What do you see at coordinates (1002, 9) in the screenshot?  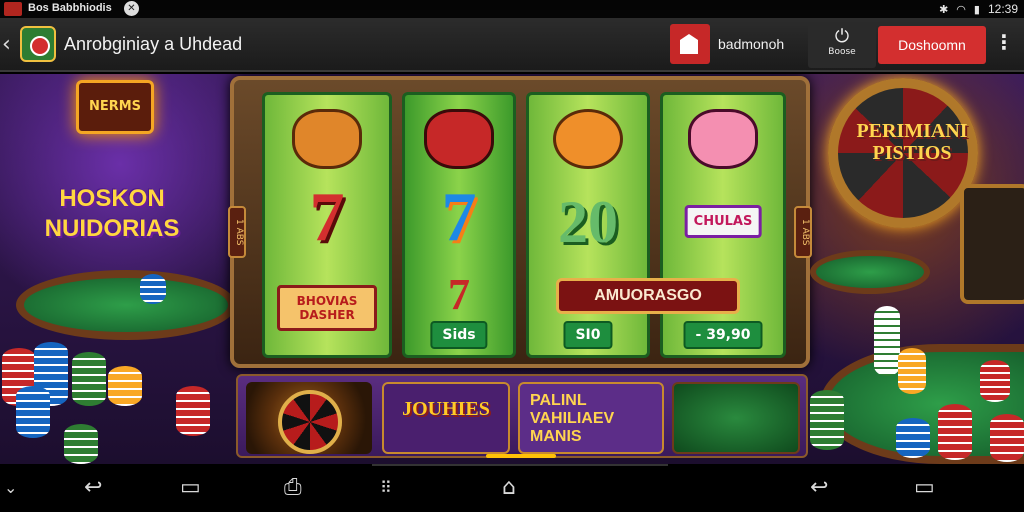 I see `clock: 12:39` at bounding box center [1002, 9].